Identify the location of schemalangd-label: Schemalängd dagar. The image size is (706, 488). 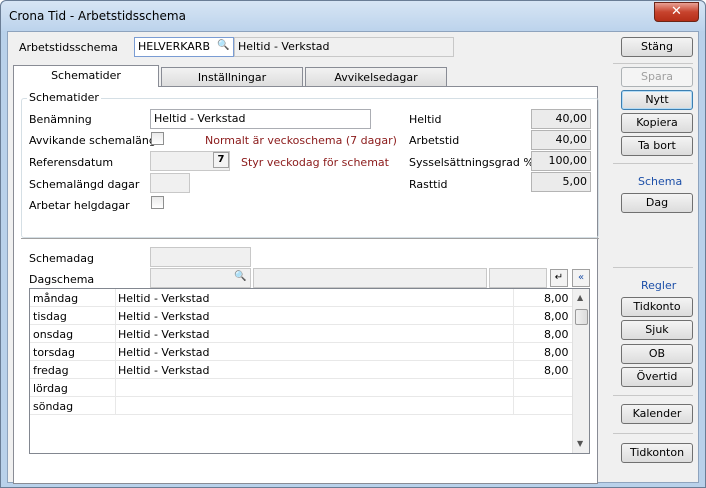
(84, 184).